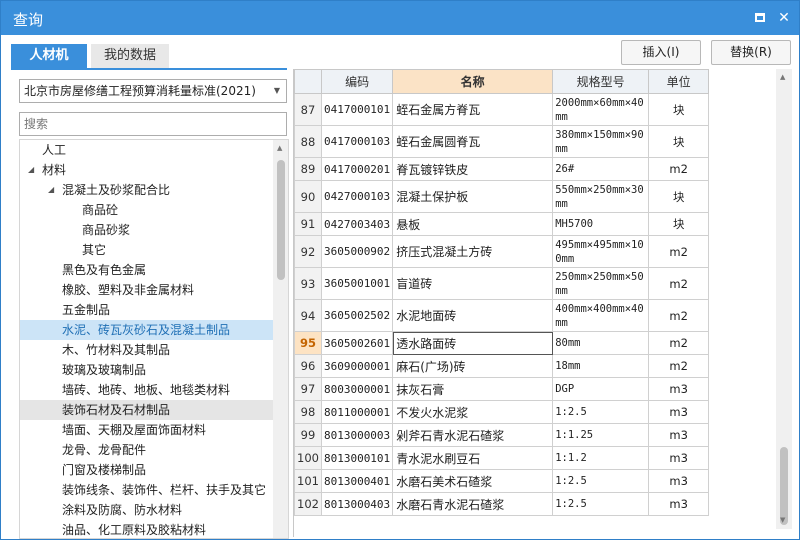  What do you see at coordinates (601, 315) in the screenshot?
I see `cell-spec: 400mm×400mm×40mm` at bounding box center [601, 315].